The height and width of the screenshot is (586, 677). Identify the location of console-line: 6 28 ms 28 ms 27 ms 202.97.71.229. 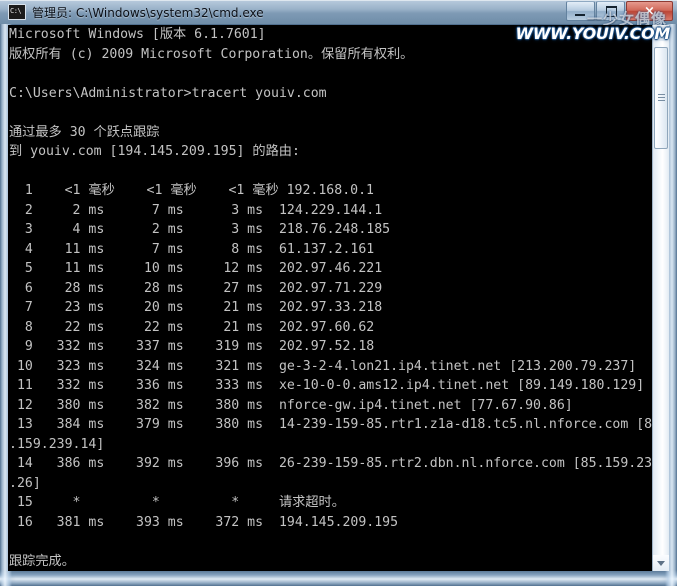
(196, 288).